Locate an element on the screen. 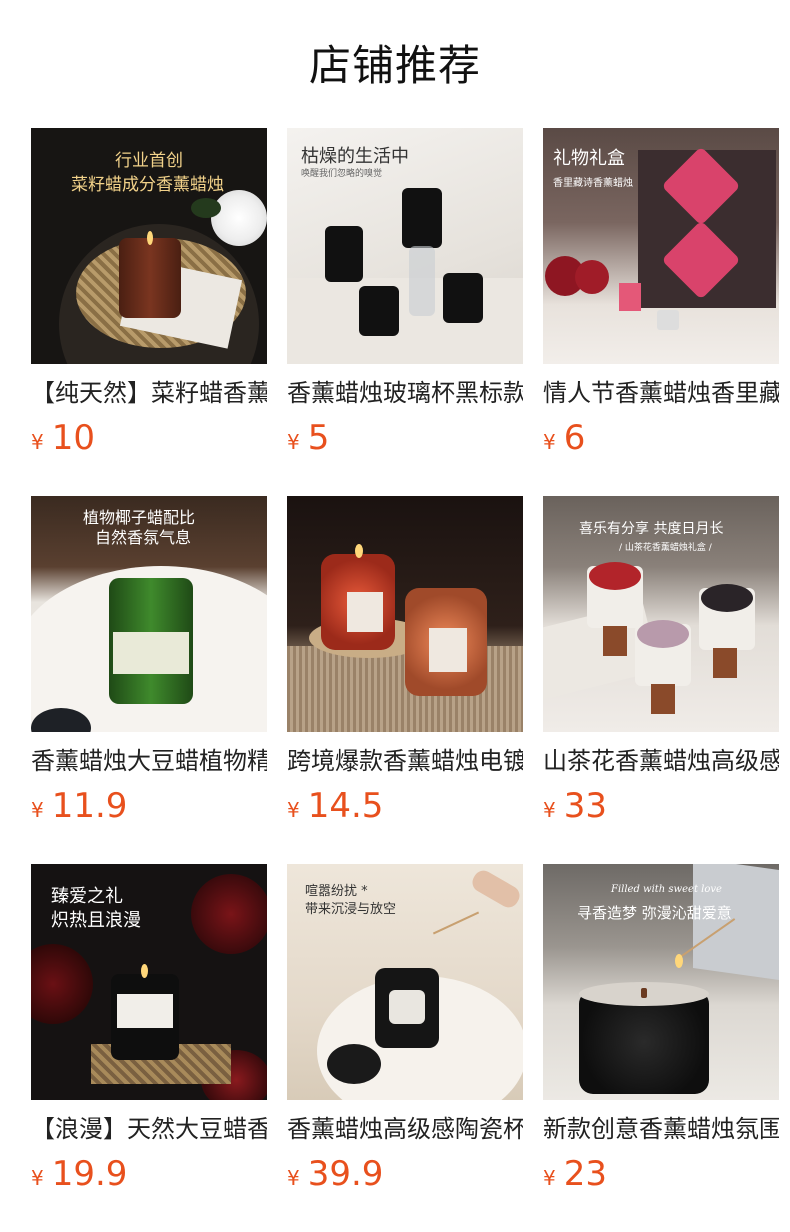 This screenshot has width=790, height=1232. product-card: 礼物礼盒 香里藏诗香薰蜡烛 情人节香薰蜡烛香里藏诗礼盒 ¥ 6 is located at coordinates (661, 293).